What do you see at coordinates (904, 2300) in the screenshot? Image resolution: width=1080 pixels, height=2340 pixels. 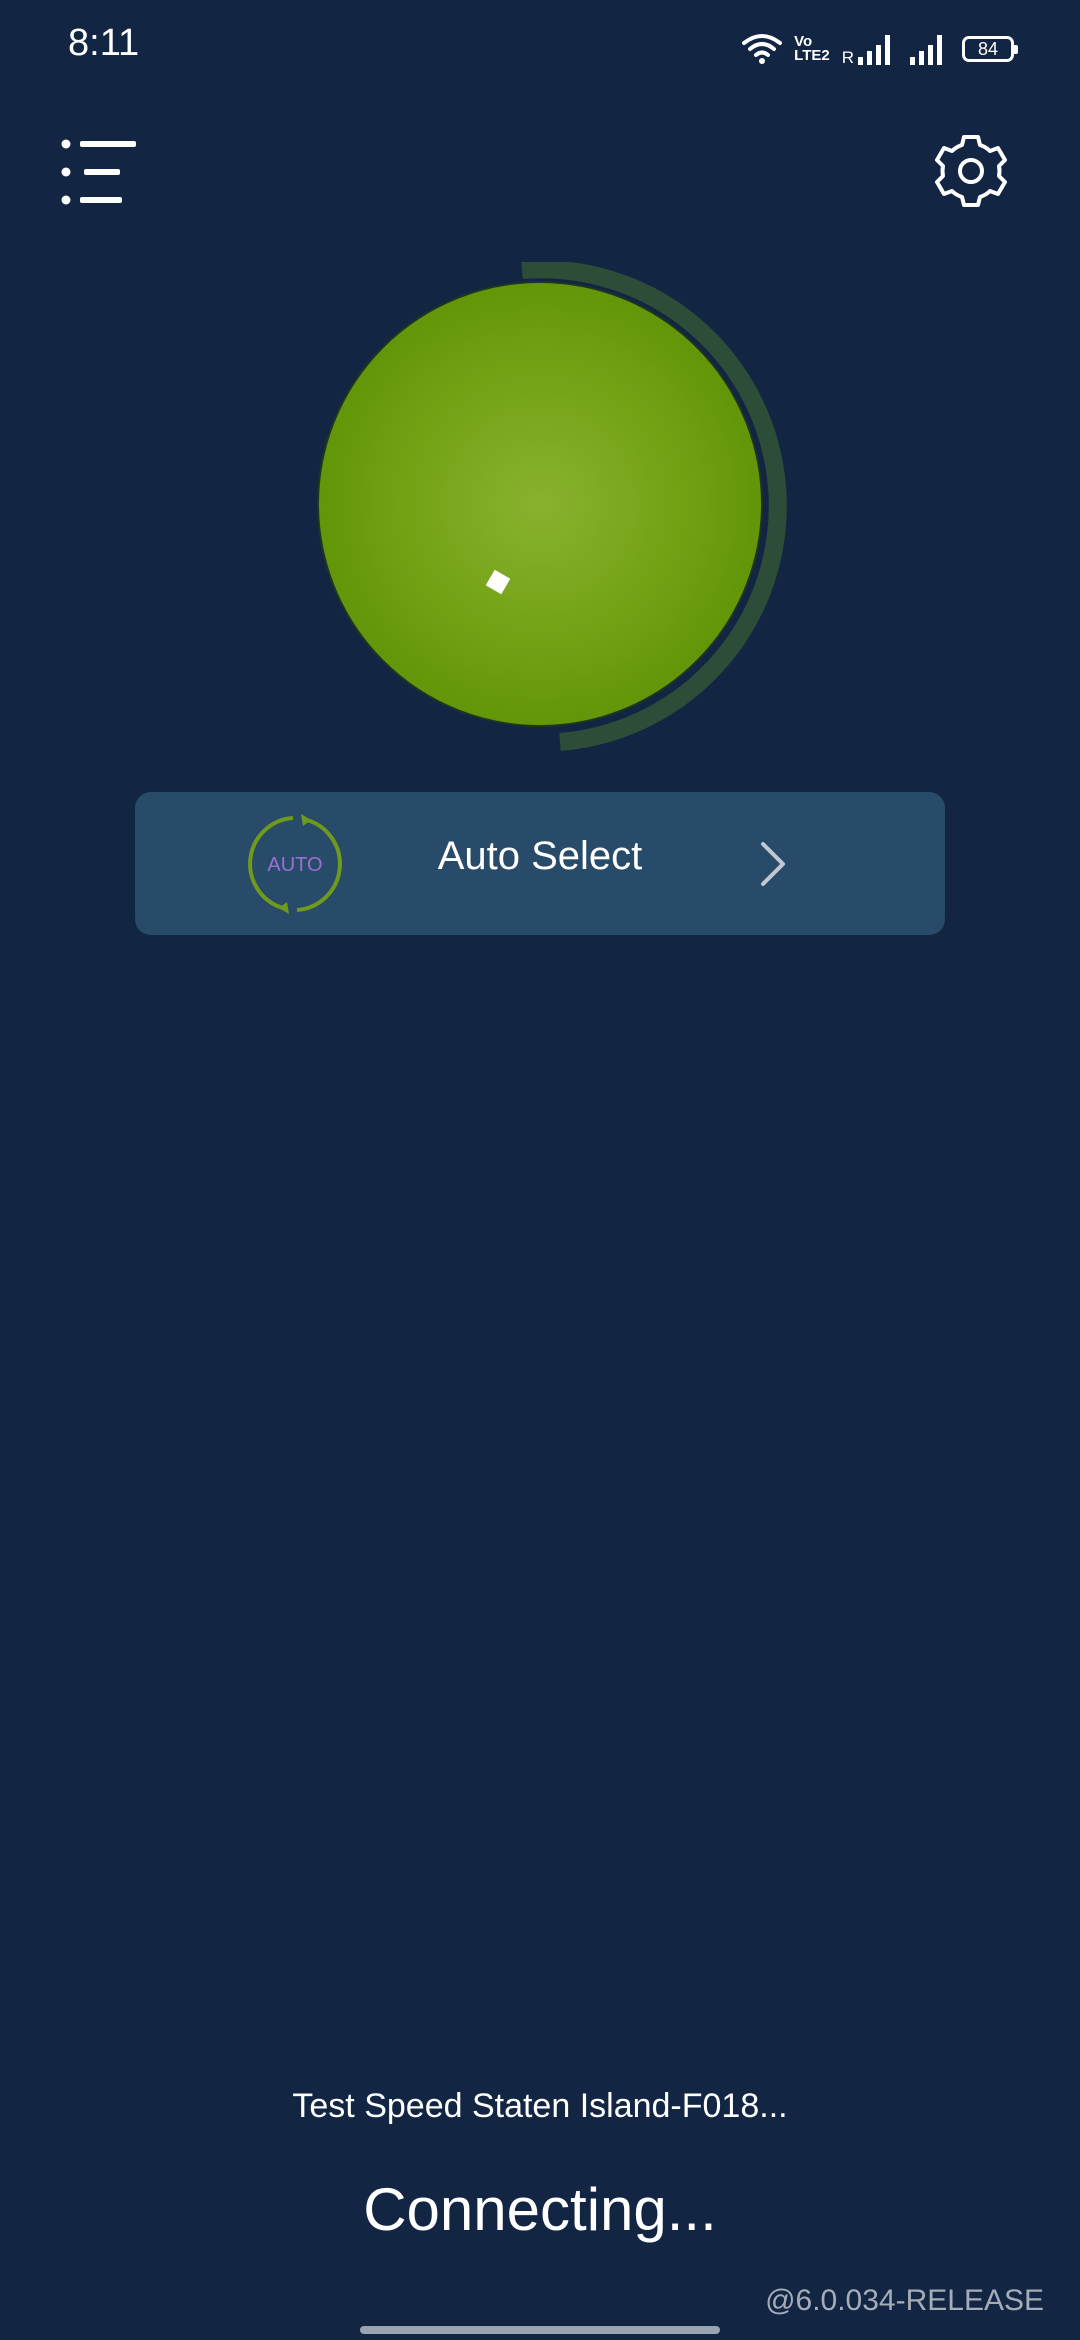 I see `version-label: @6.0.034-RELEASE` at bounding box center [904, 2300].